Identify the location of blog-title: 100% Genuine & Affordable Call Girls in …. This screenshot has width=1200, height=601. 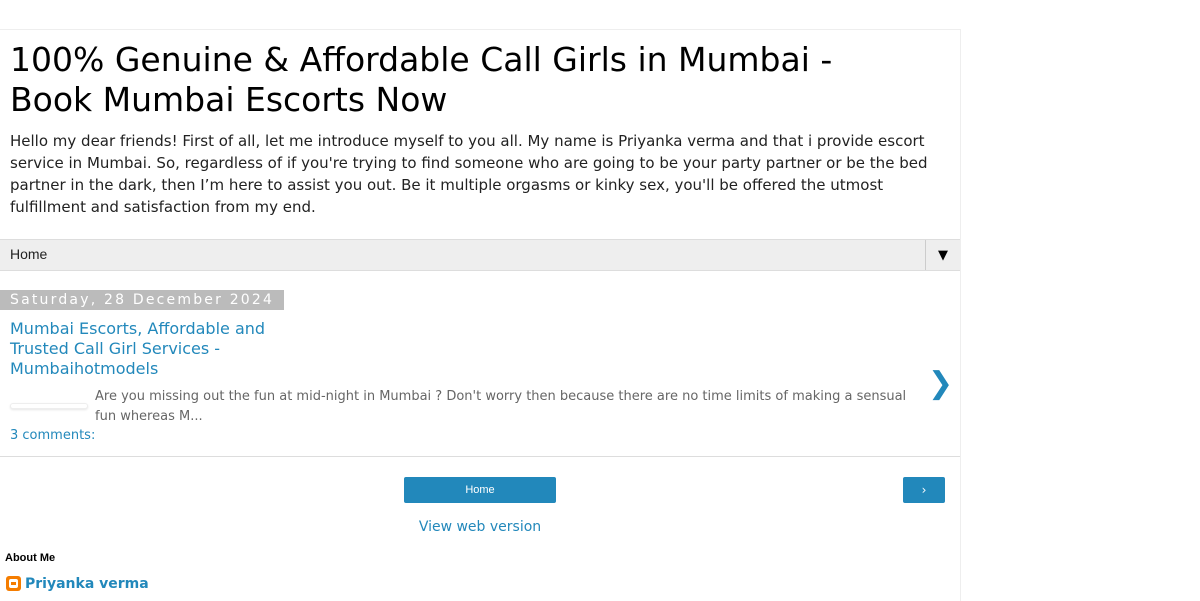
(460, 80).